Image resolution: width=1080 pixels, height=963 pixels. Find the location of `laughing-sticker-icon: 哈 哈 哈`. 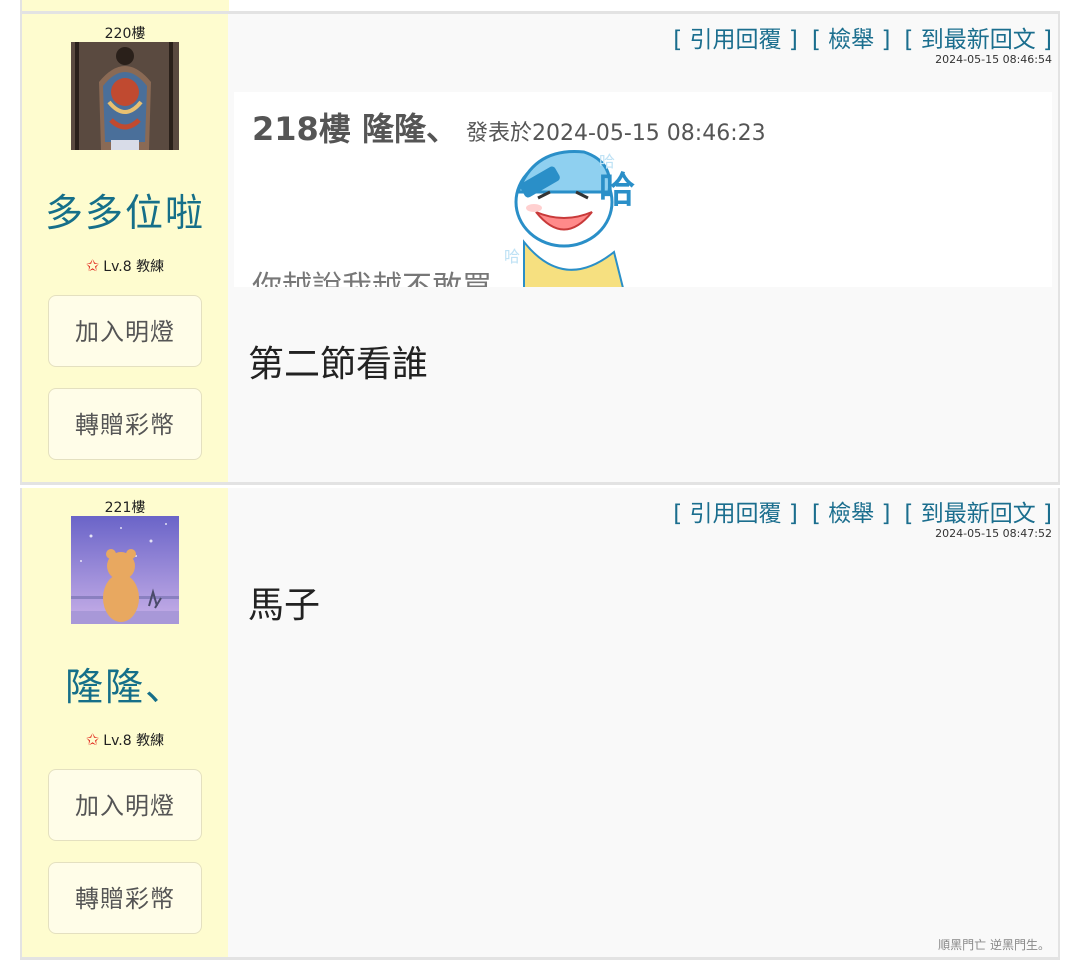

laughing-sticker-icon: 哈 哈 哈 is located at coordinates (584, 214).